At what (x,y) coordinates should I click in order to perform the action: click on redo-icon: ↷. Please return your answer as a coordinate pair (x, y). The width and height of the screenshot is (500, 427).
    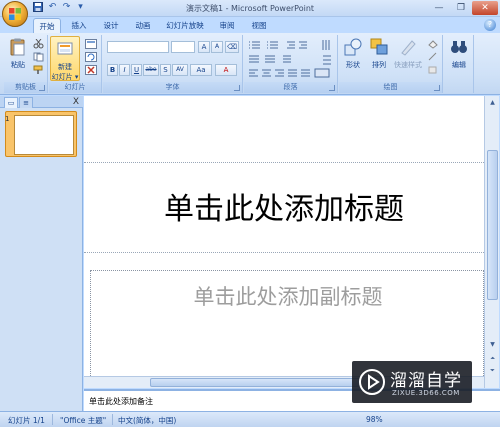
    Looking at the image, I should click on (66, 7).